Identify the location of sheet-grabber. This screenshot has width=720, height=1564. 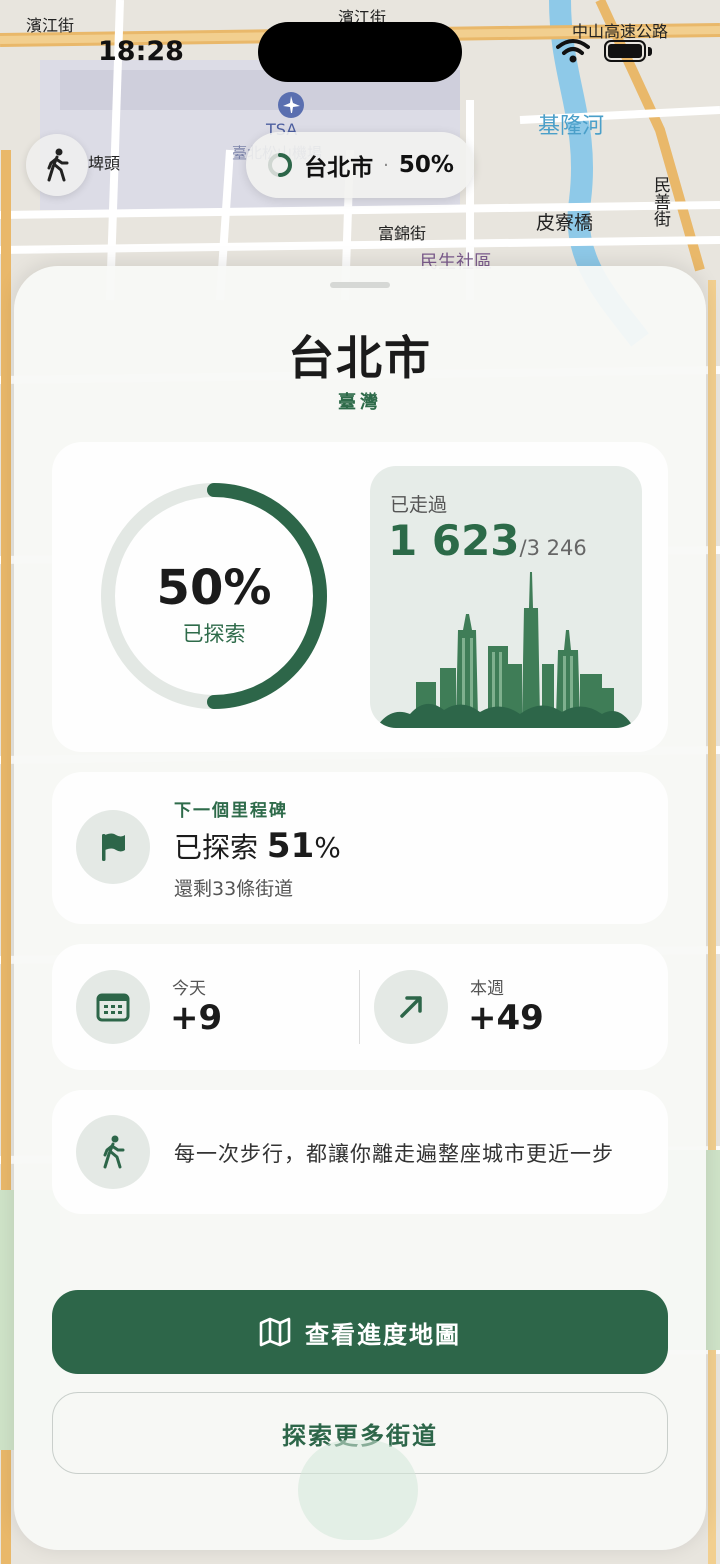
(360, 285).